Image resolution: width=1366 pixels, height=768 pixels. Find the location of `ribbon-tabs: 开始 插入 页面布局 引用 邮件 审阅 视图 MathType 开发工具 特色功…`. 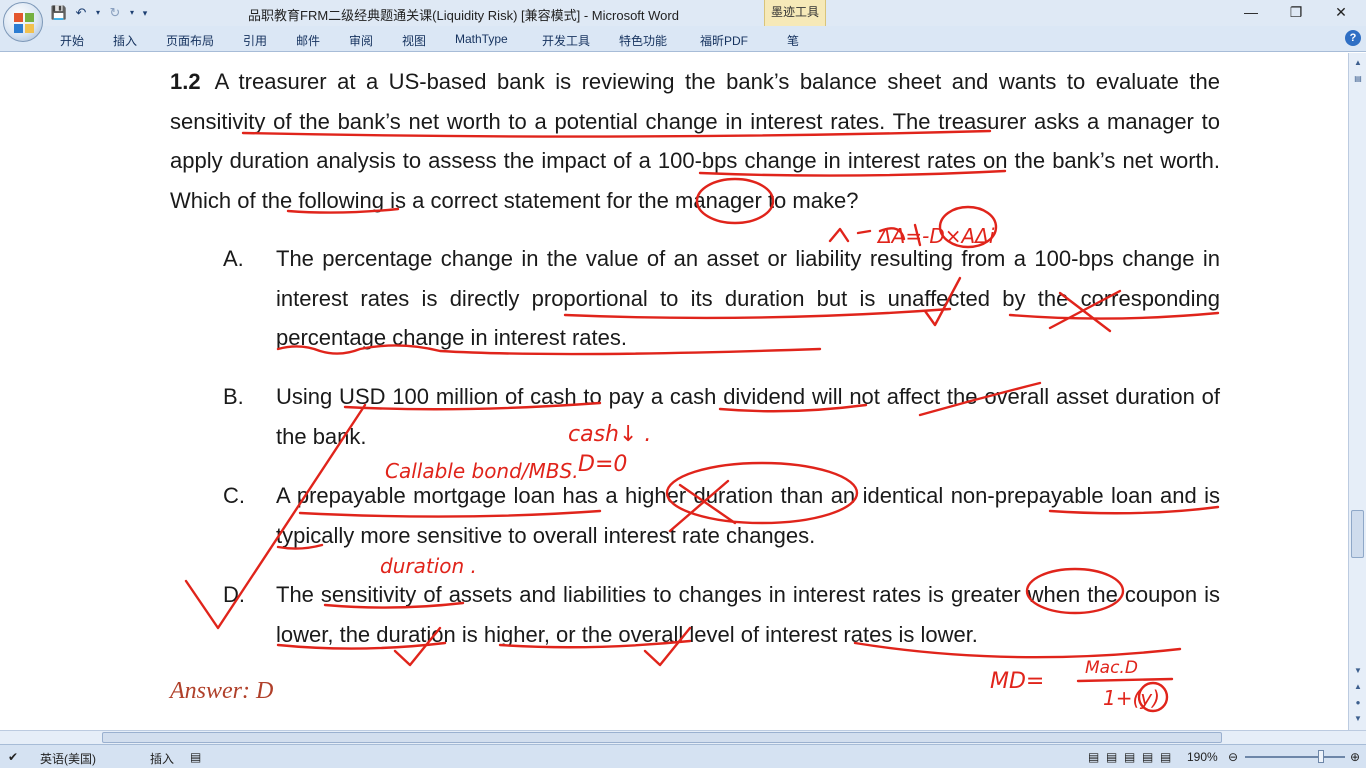

ribbon-tabs: 开始 插入 页面布局 引用 邮件 审阅 视图 MathType 开发工具 特色功… is located at coordinates (683, 39).